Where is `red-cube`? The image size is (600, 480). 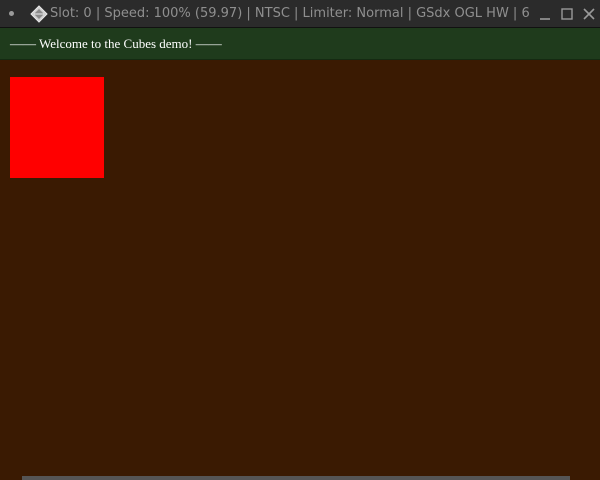 red-cube is located at coordinates (57, 127).